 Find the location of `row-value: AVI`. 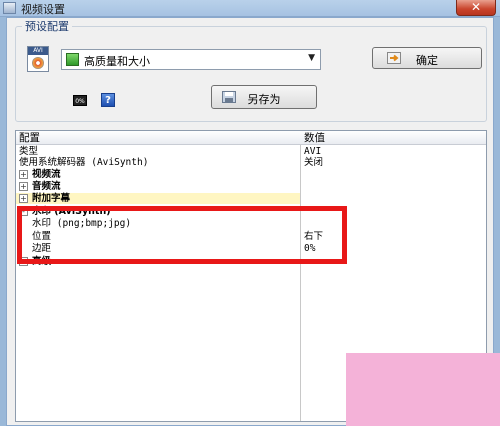

row-value: AVI is located at coordinates (313, 151).